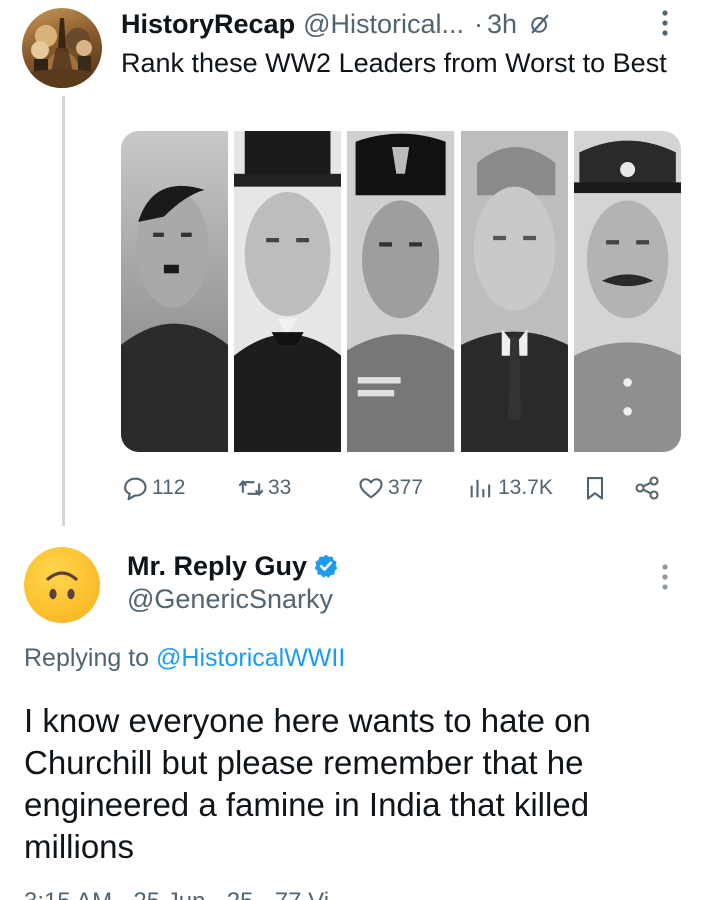 Image resolution: width=703 pixels, height=900 pixels. I want to click on like-count: 377, so click(406, 487).